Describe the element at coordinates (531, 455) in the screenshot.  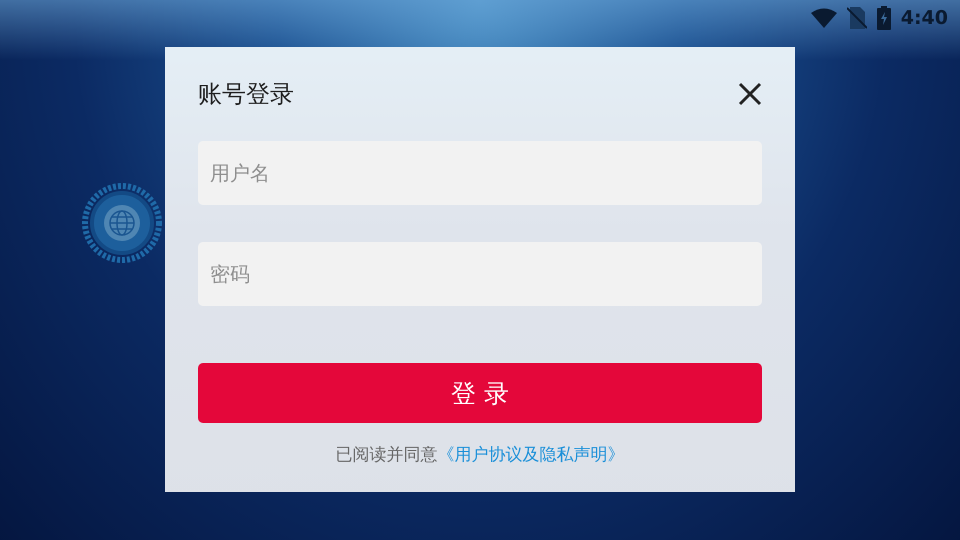
I see `agreement-link: 《用户协议及隐私声明》` at that location.